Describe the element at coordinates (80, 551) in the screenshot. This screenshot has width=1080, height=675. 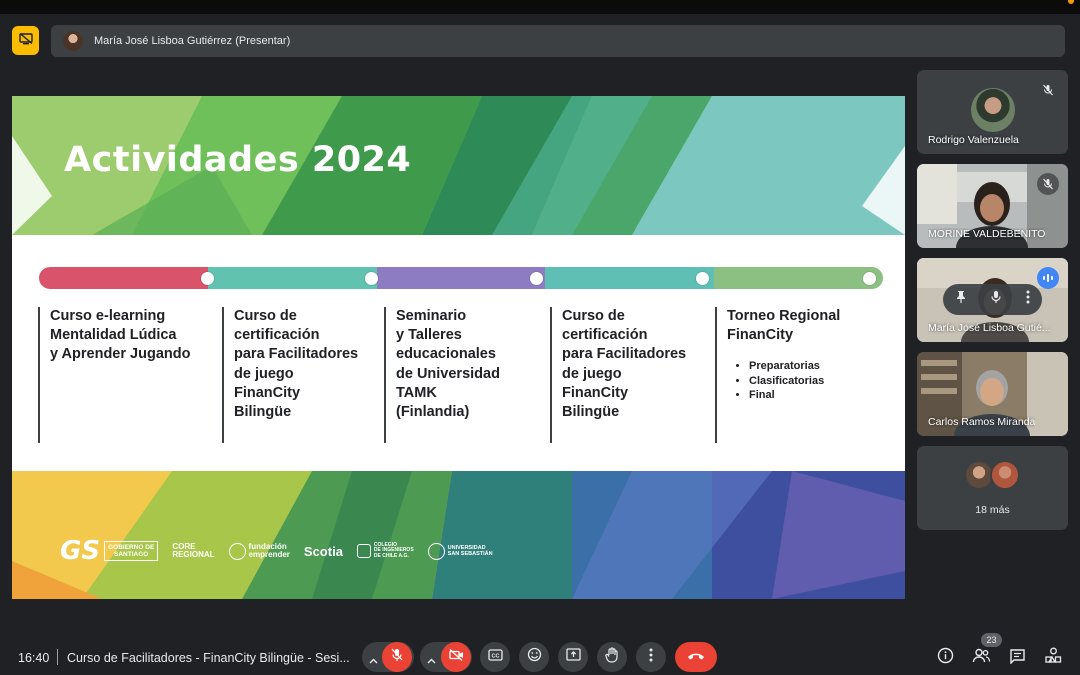
I see `gs-logo-text: GS` at that location.